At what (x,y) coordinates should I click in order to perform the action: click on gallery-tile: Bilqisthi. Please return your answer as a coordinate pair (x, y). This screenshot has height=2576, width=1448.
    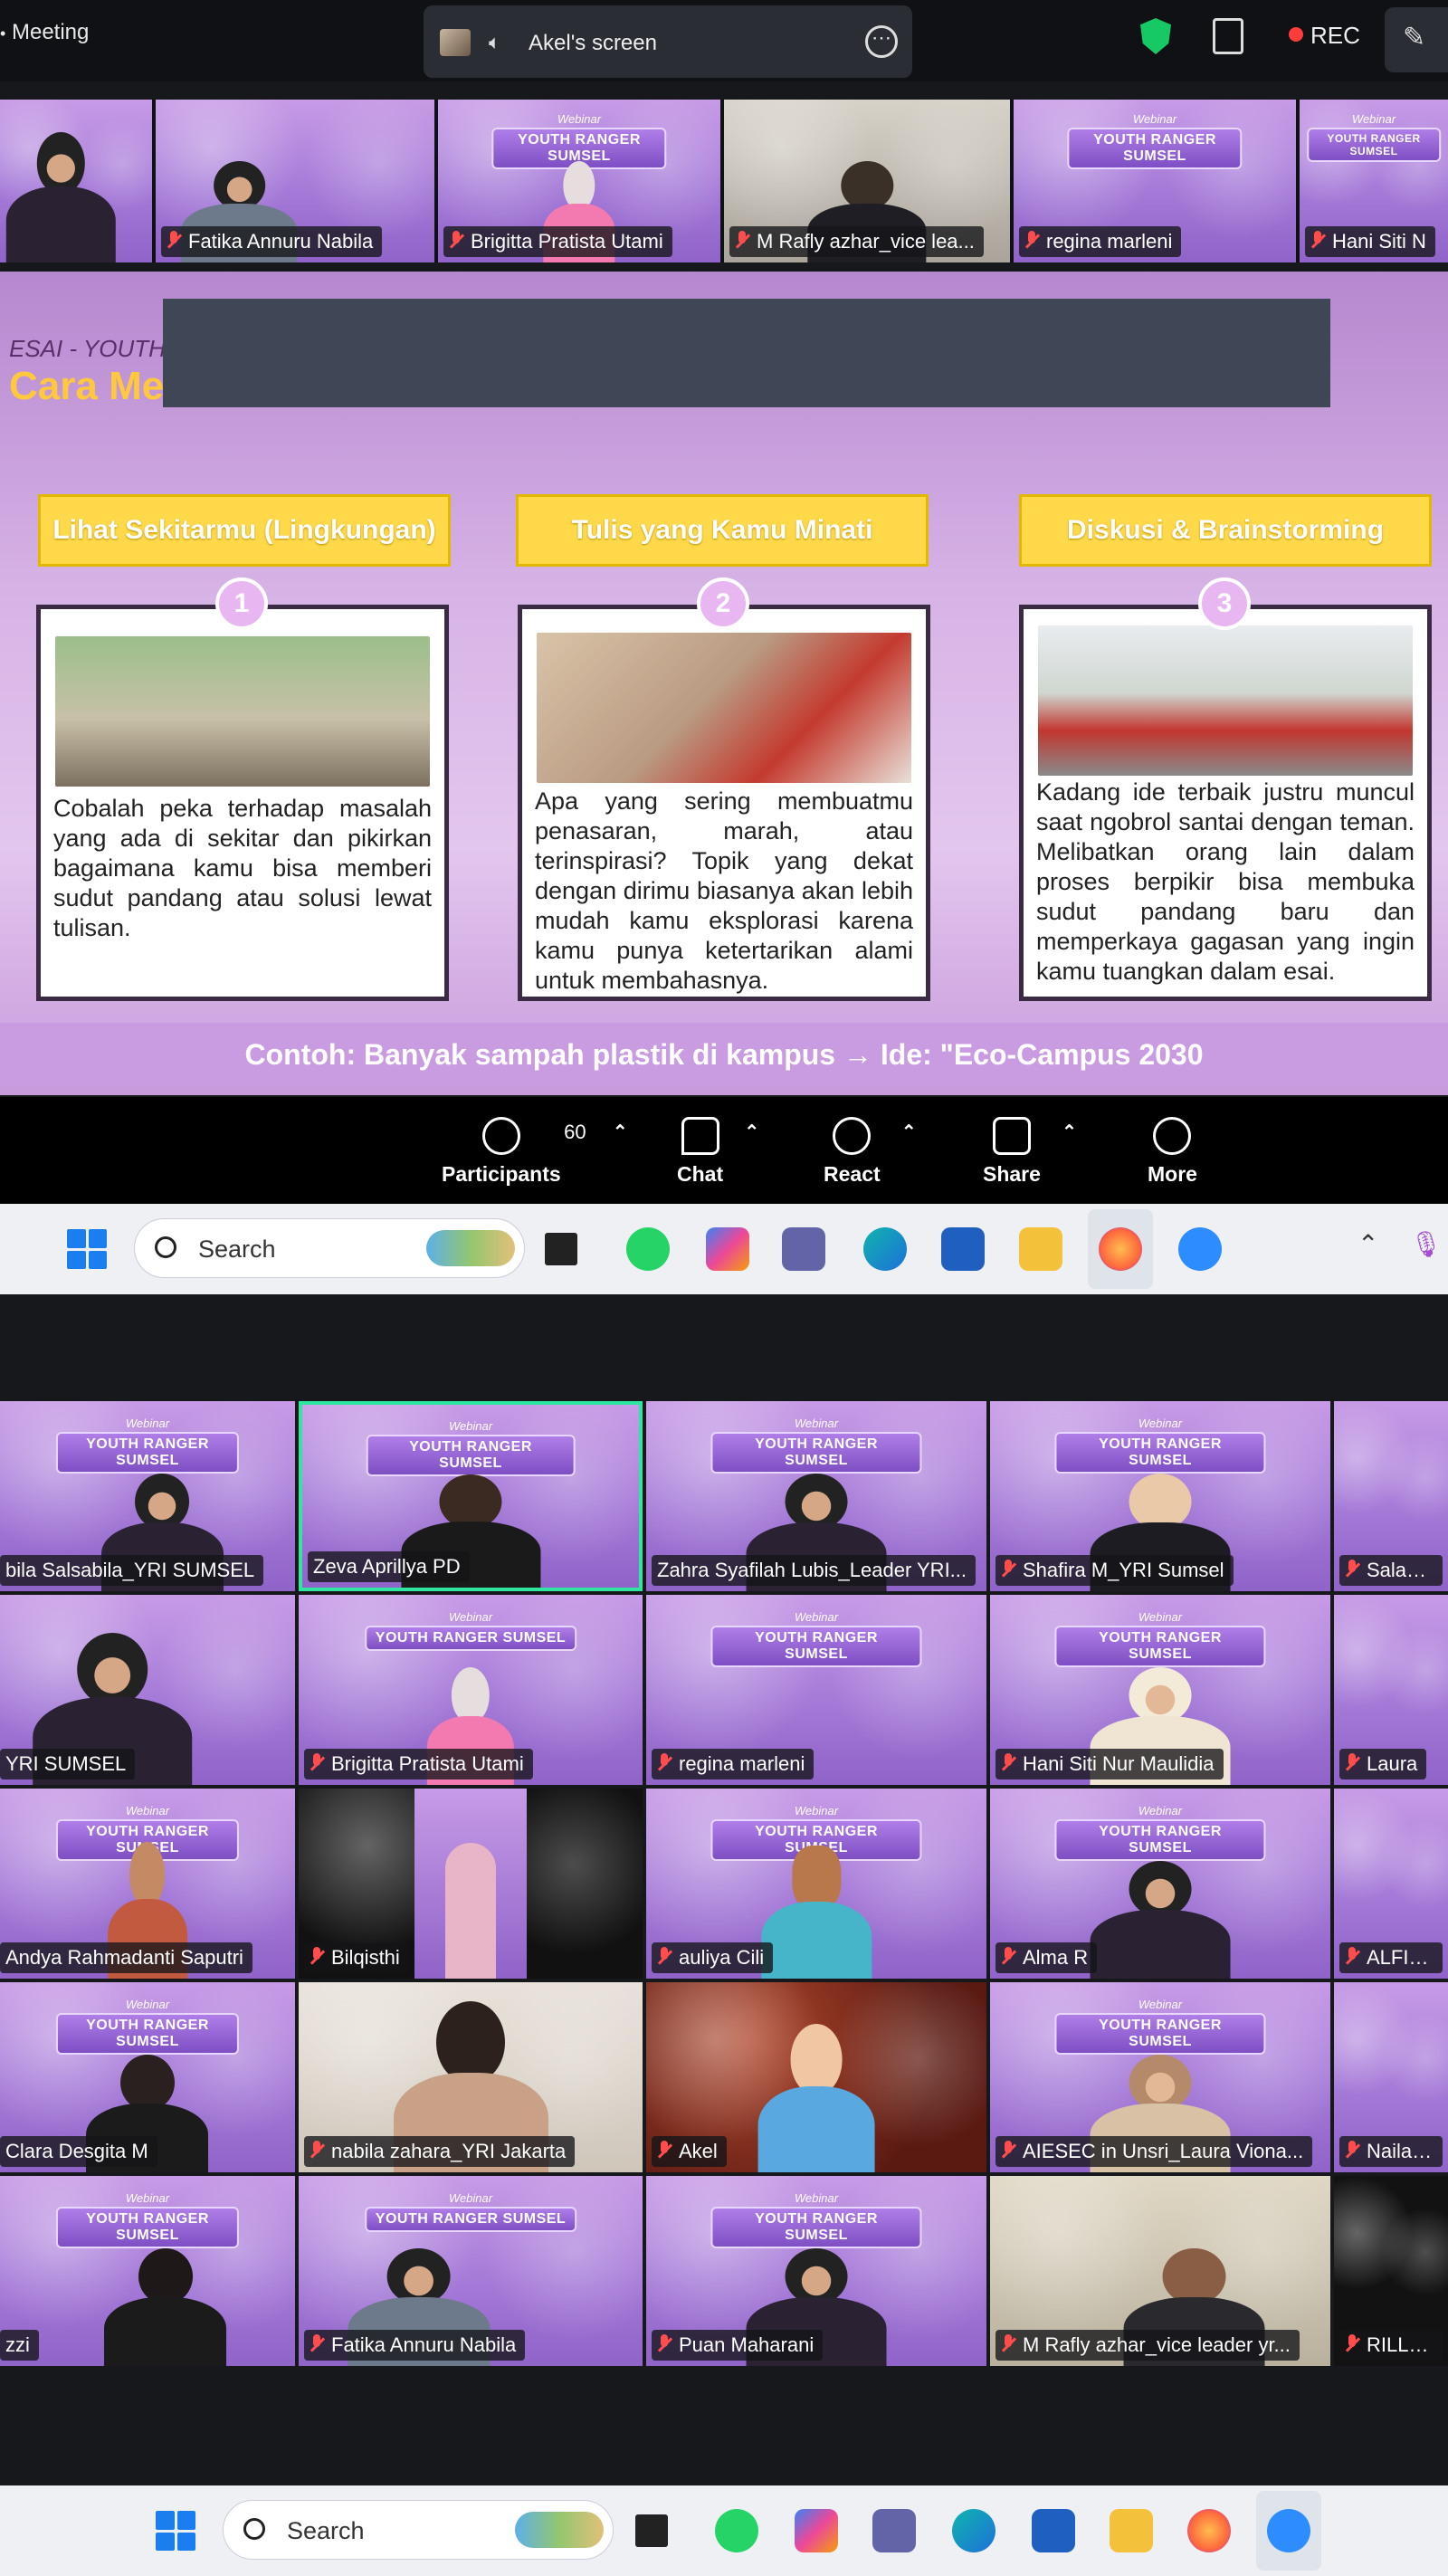
    Looking at the image, I should click on (471, 1884).